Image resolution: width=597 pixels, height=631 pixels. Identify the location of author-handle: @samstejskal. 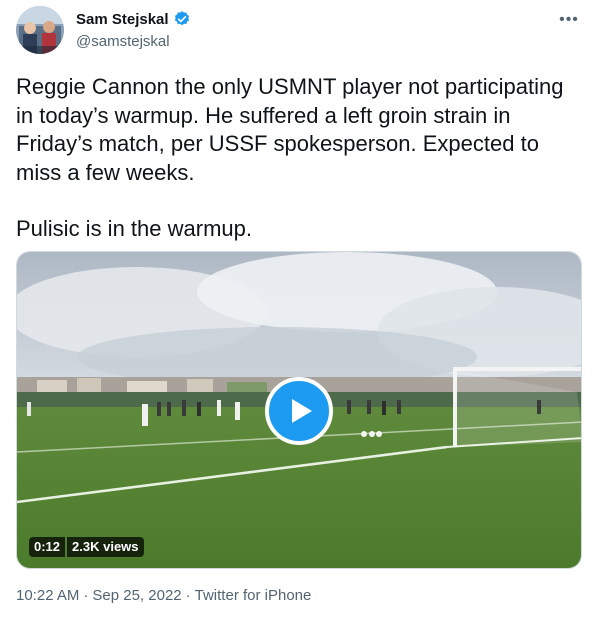
(123, 41).